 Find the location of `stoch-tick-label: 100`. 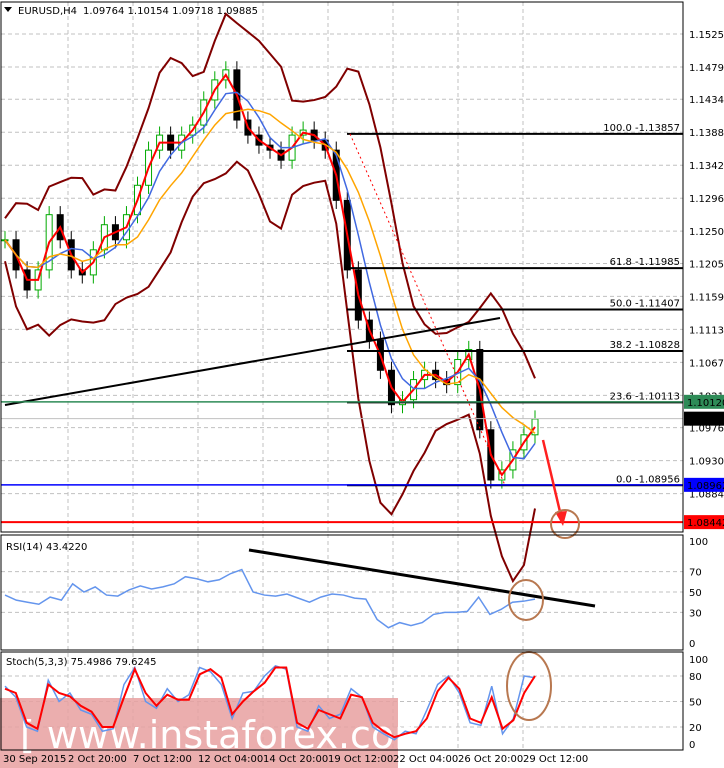

stoch-tick-label: 100 is located at coordinates (698, 660).